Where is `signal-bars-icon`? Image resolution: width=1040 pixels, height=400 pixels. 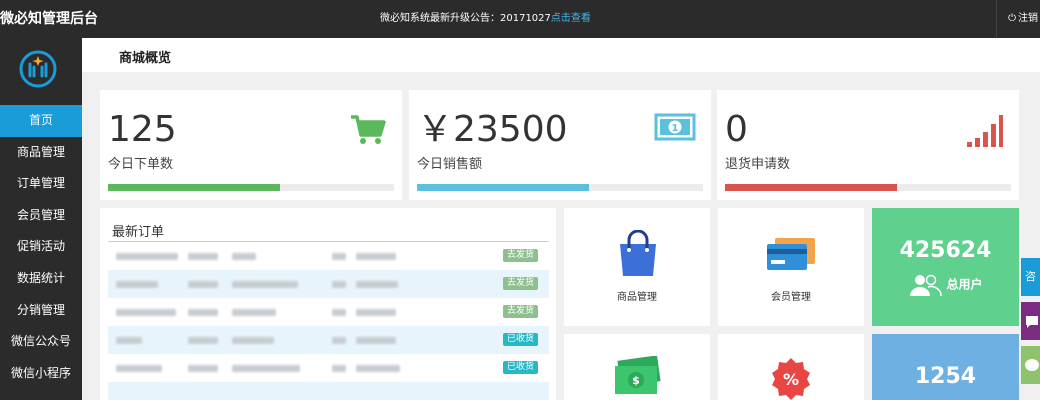 signal-bars-icon is located at coordinates (985, 131).